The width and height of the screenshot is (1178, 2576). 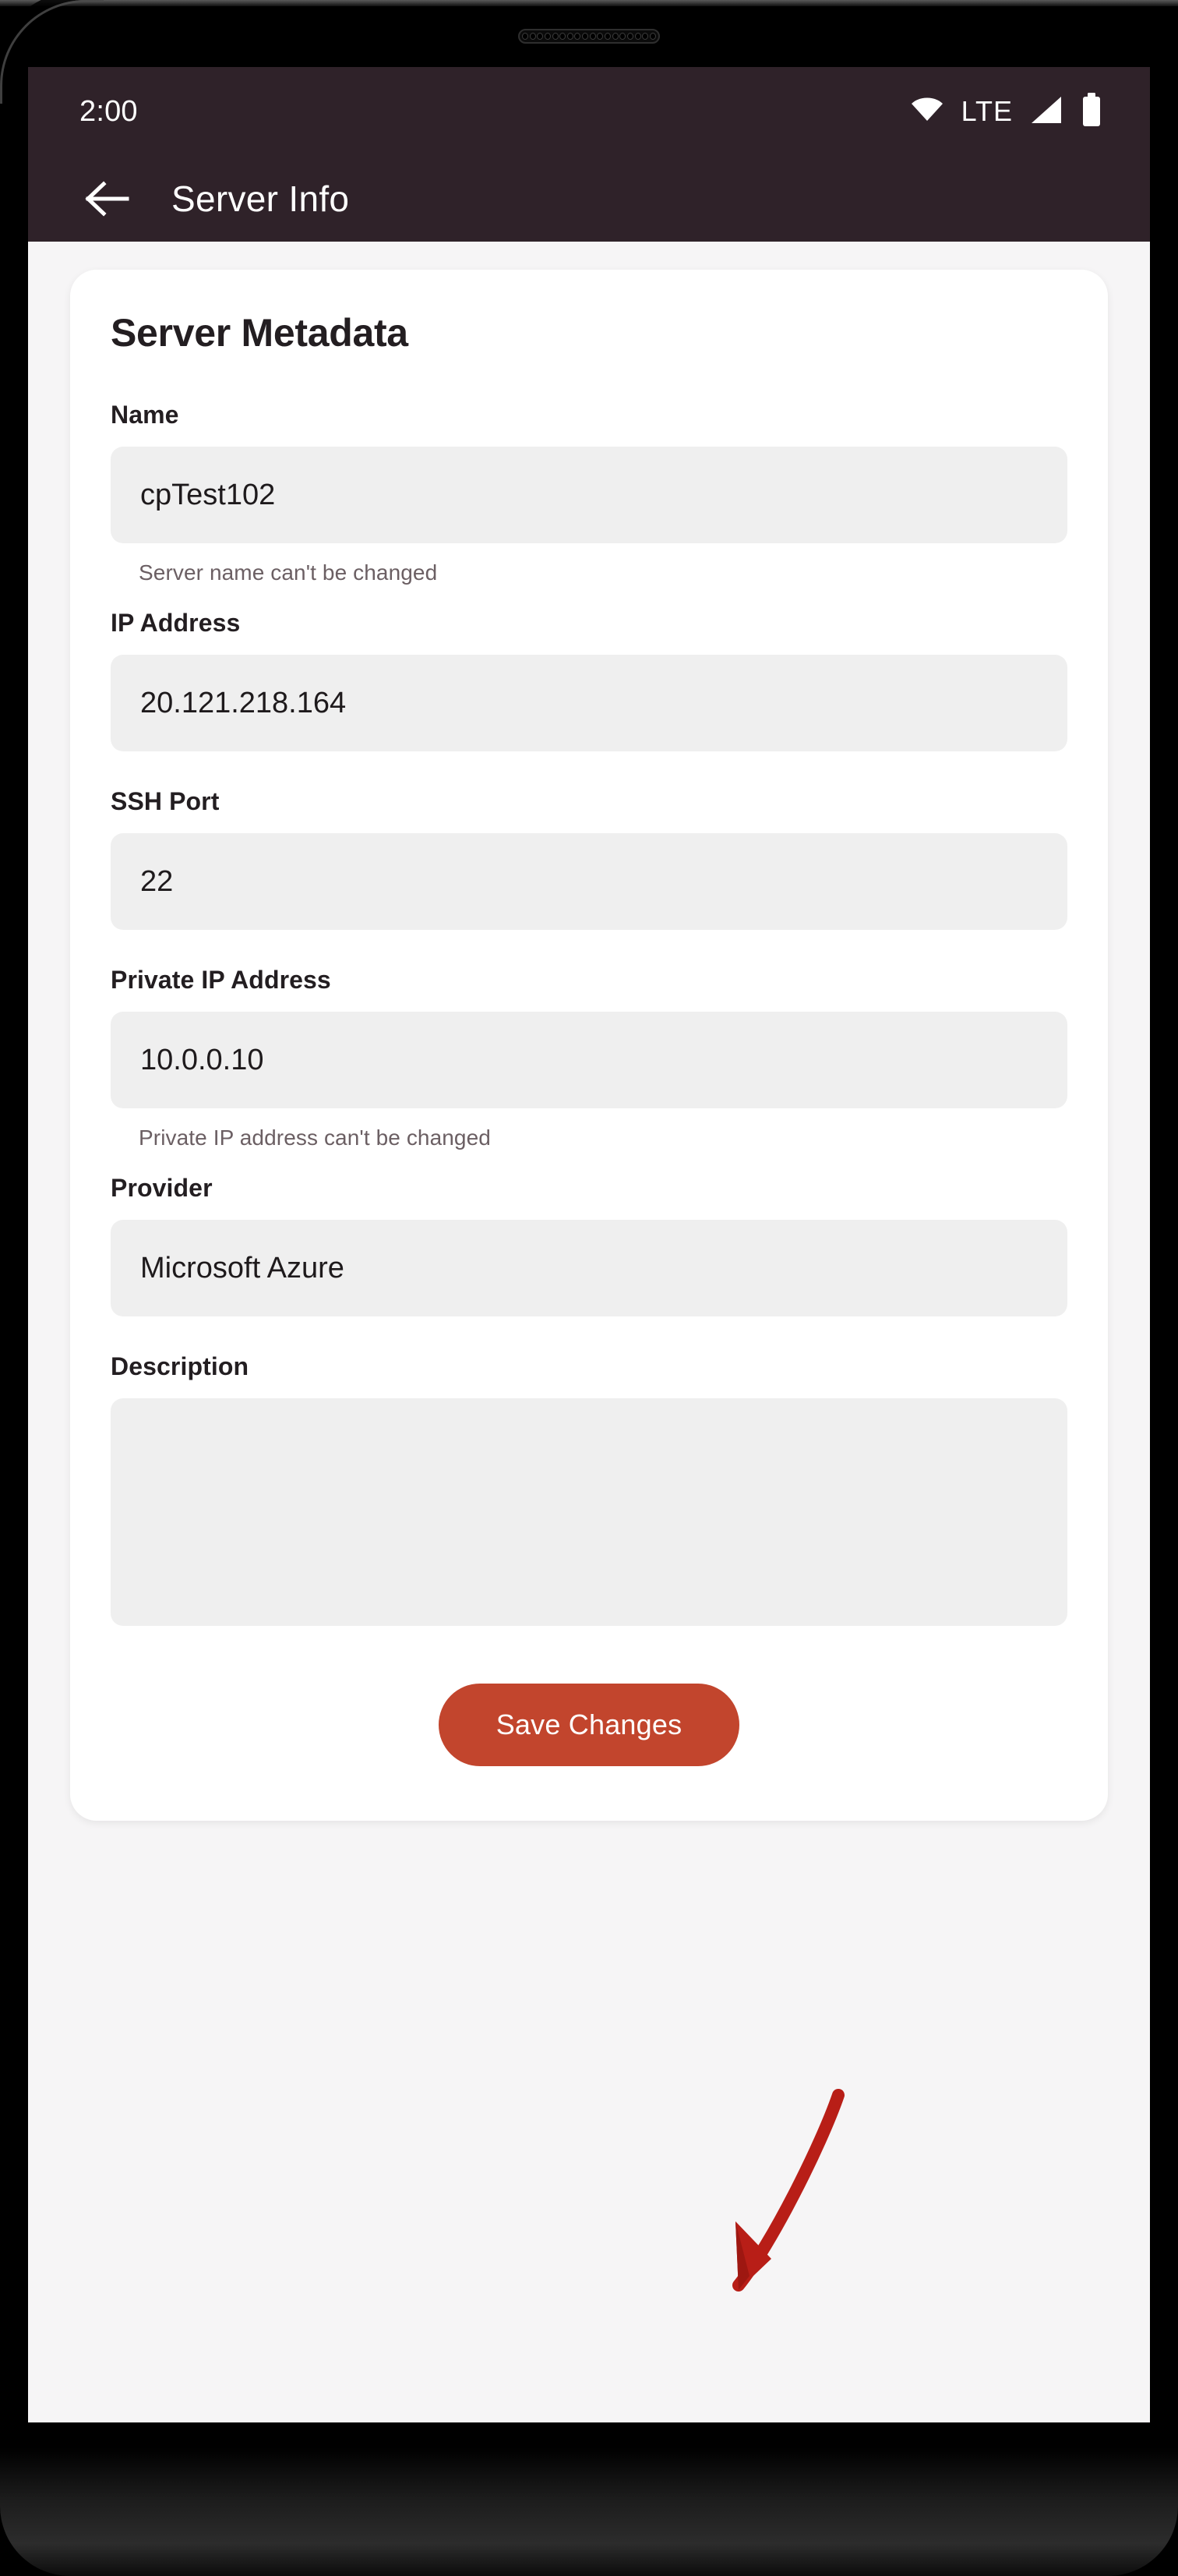 I want to click on helper-name: Server name can't be changed, so click(x=288, y=572).